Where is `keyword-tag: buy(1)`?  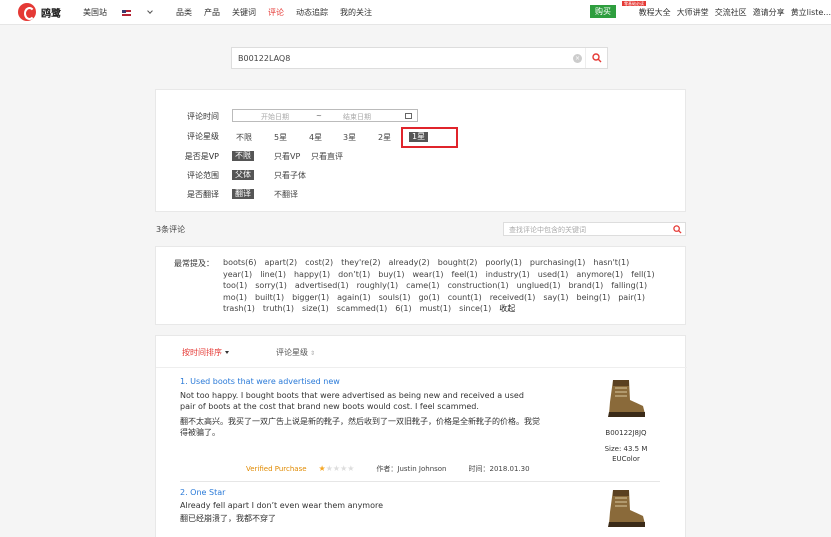
keyword-tag: buy(1) is located at coordinates (391, 275).